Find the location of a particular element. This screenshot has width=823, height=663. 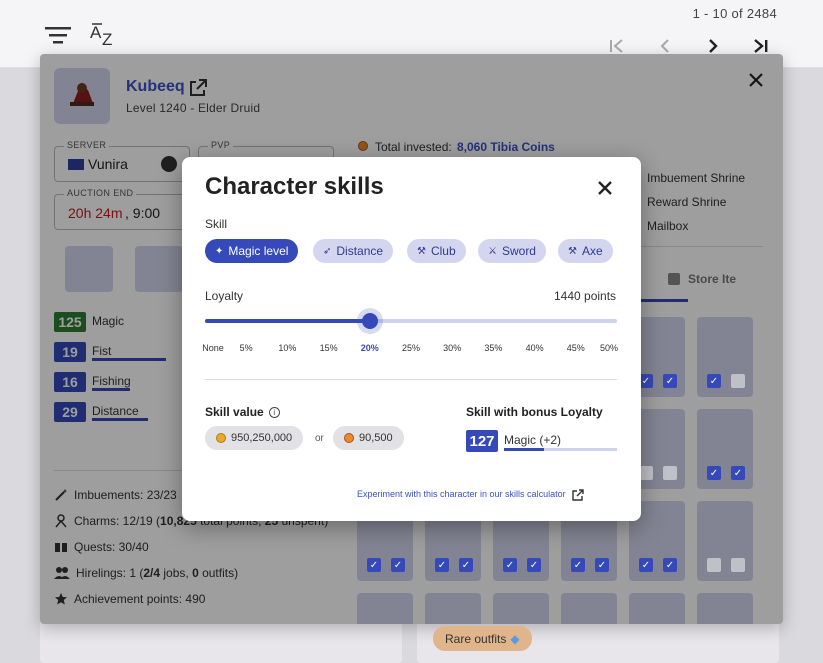

chip-label: Sword is located at coordinates (518, 251).